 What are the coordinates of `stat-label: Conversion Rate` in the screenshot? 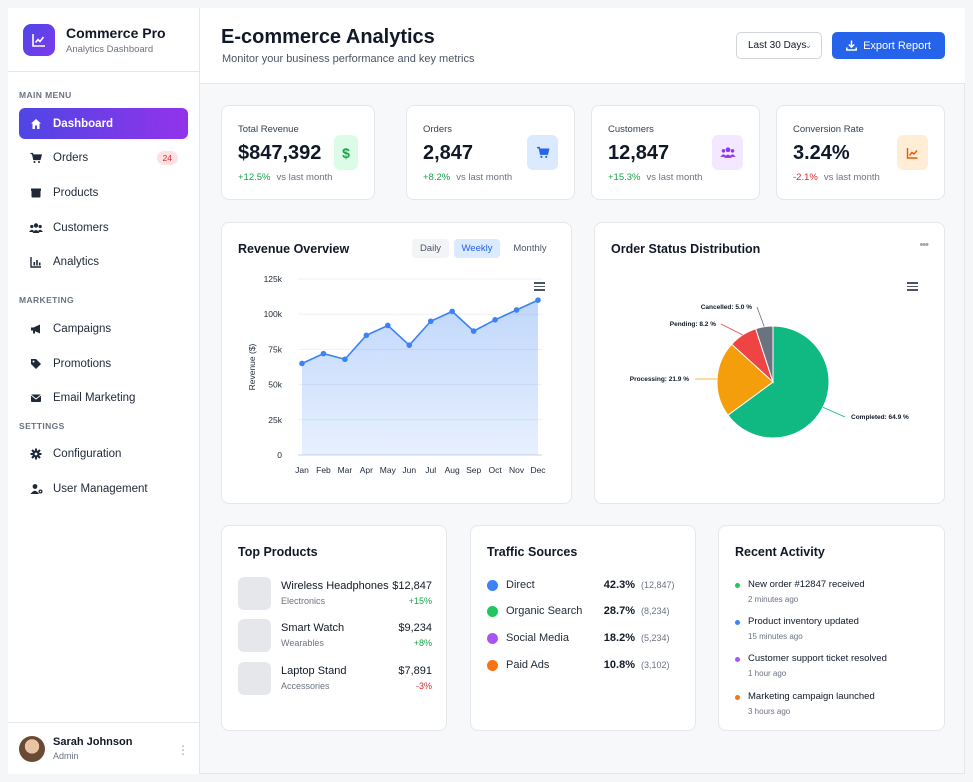 It's located at (828, 129).